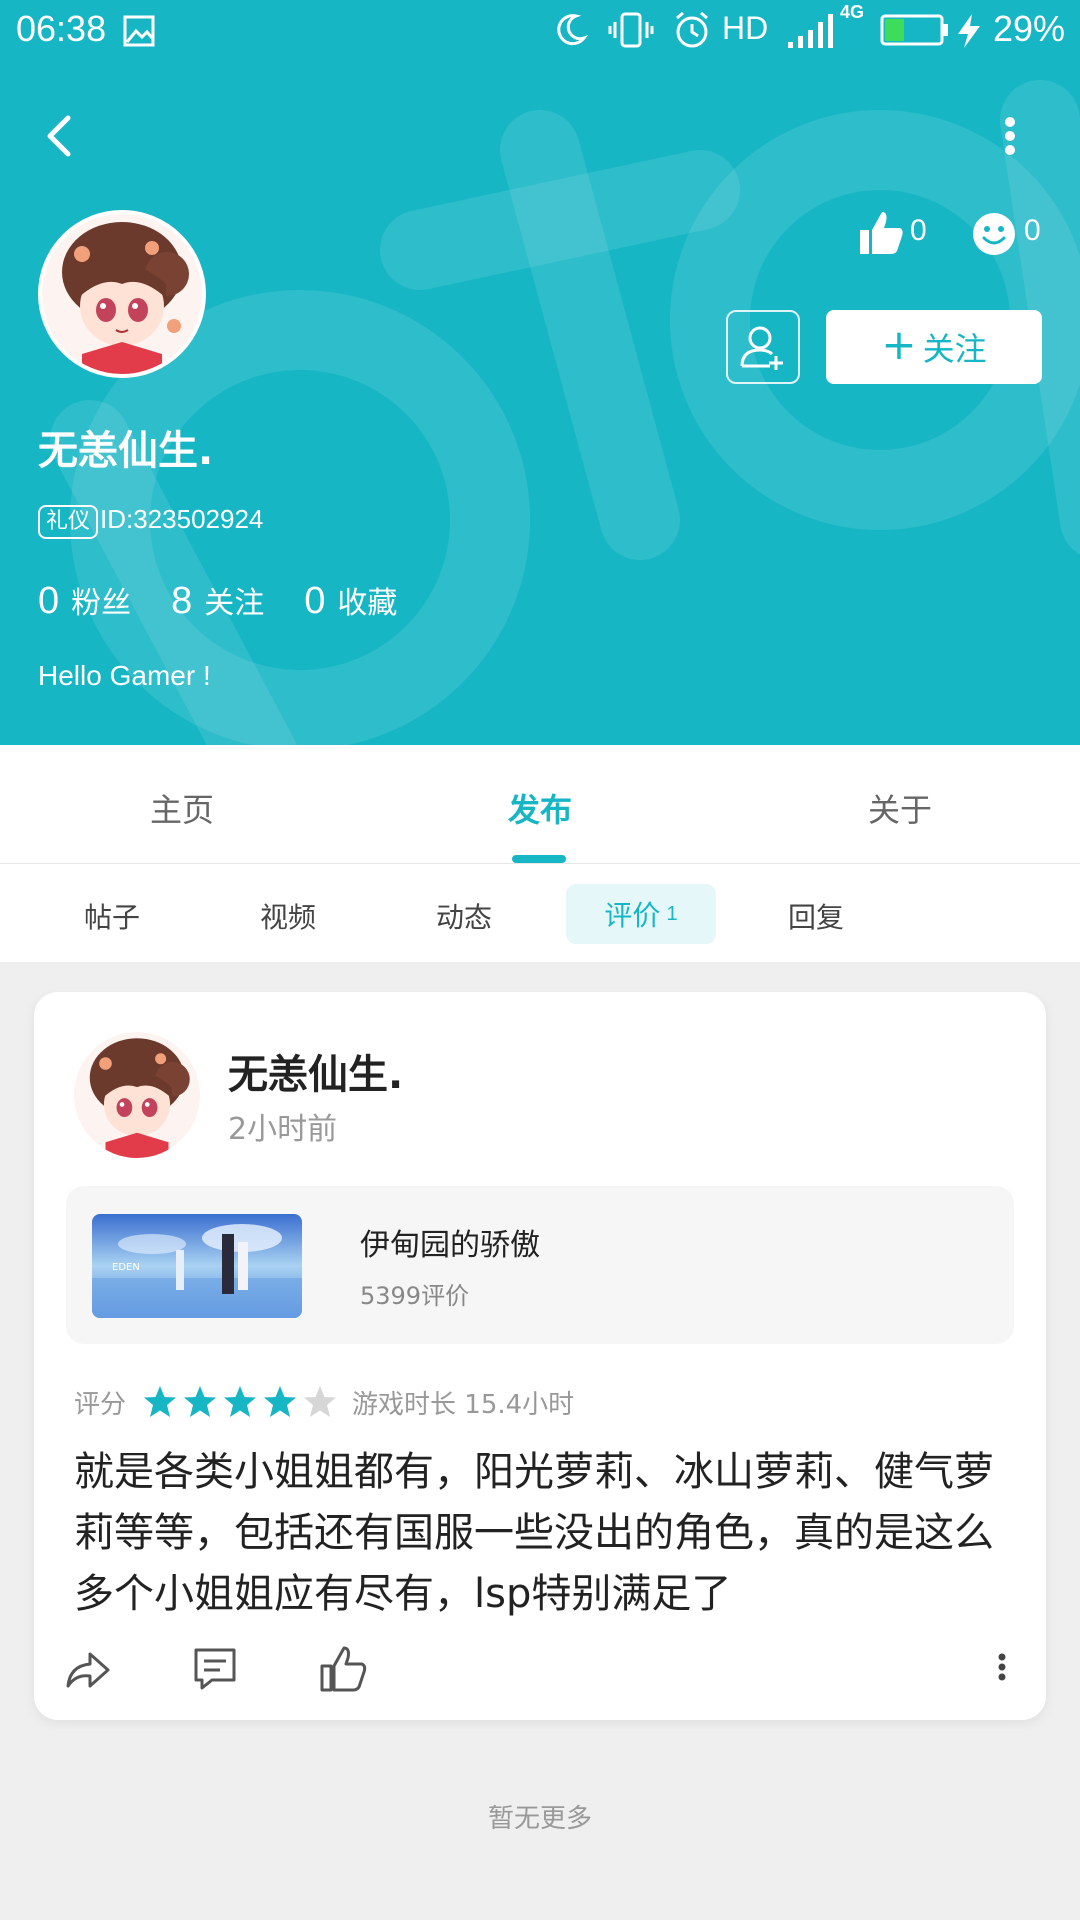 This screenshot has height=1920, width=1080. Describe the element at coordinates (852, 12) in the screenshot. I see `network-type: 4G` at that location.